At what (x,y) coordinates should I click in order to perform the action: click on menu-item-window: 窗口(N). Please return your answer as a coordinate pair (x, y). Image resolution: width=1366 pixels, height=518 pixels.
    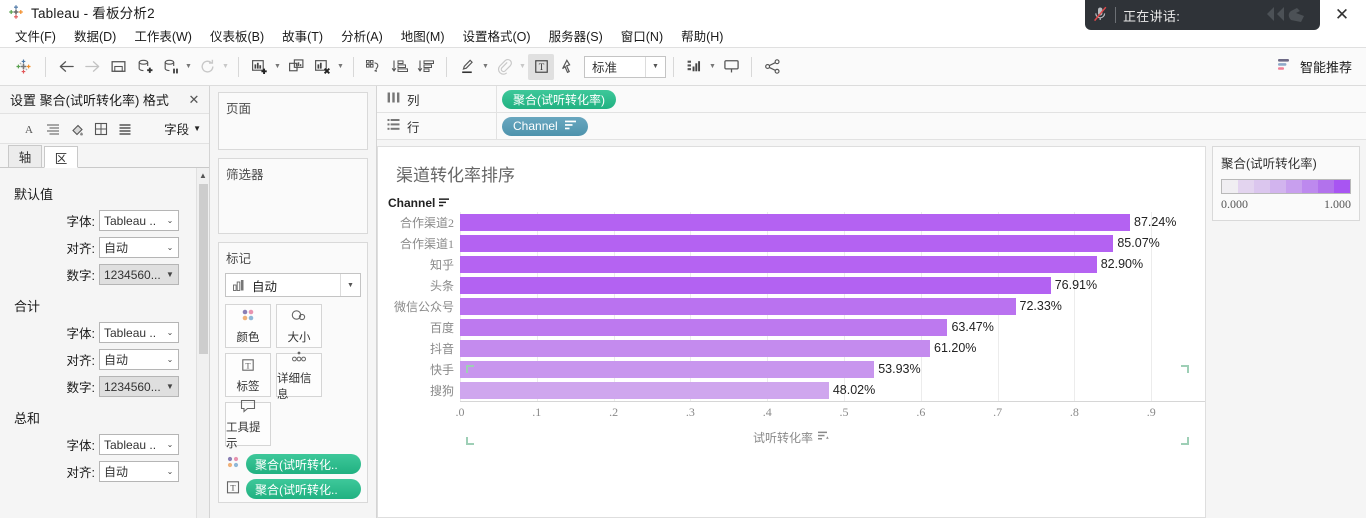
    Looking at the image, I should click on (642, 35).